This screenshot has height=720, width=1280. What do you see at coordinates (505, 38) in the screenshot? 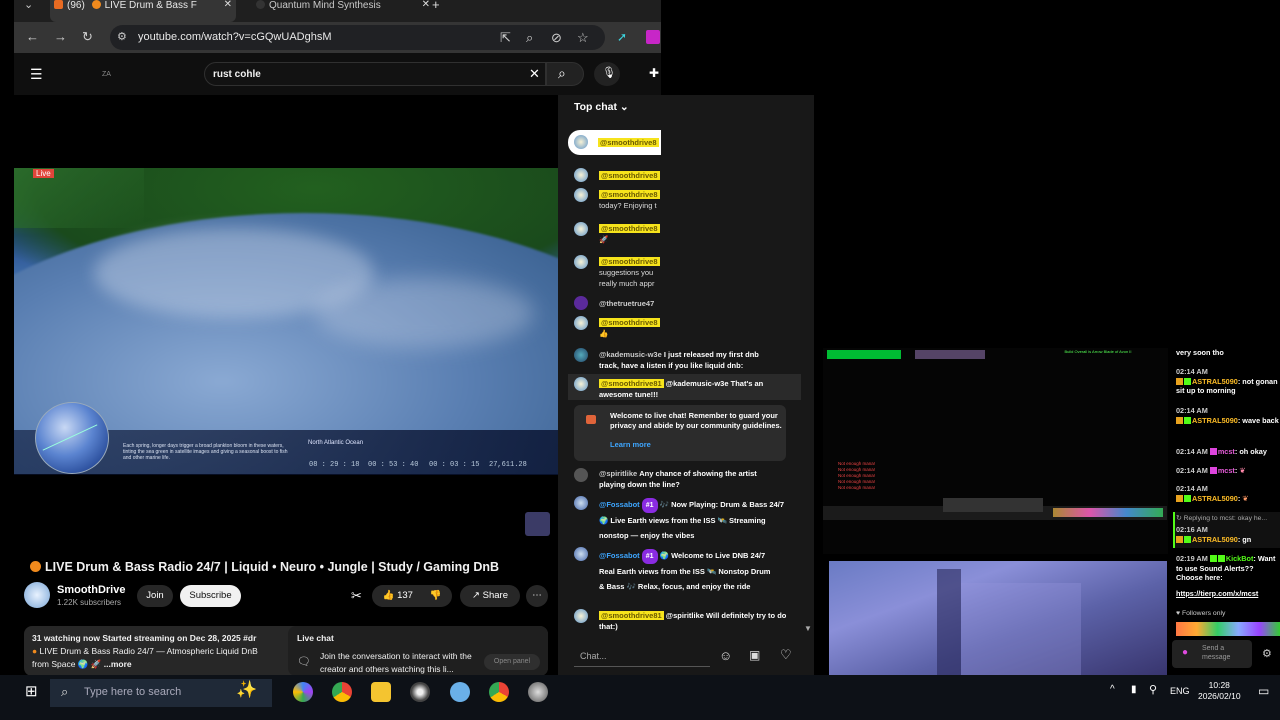
I see `install-icon: ⇱` at bounding box center [505, 38].